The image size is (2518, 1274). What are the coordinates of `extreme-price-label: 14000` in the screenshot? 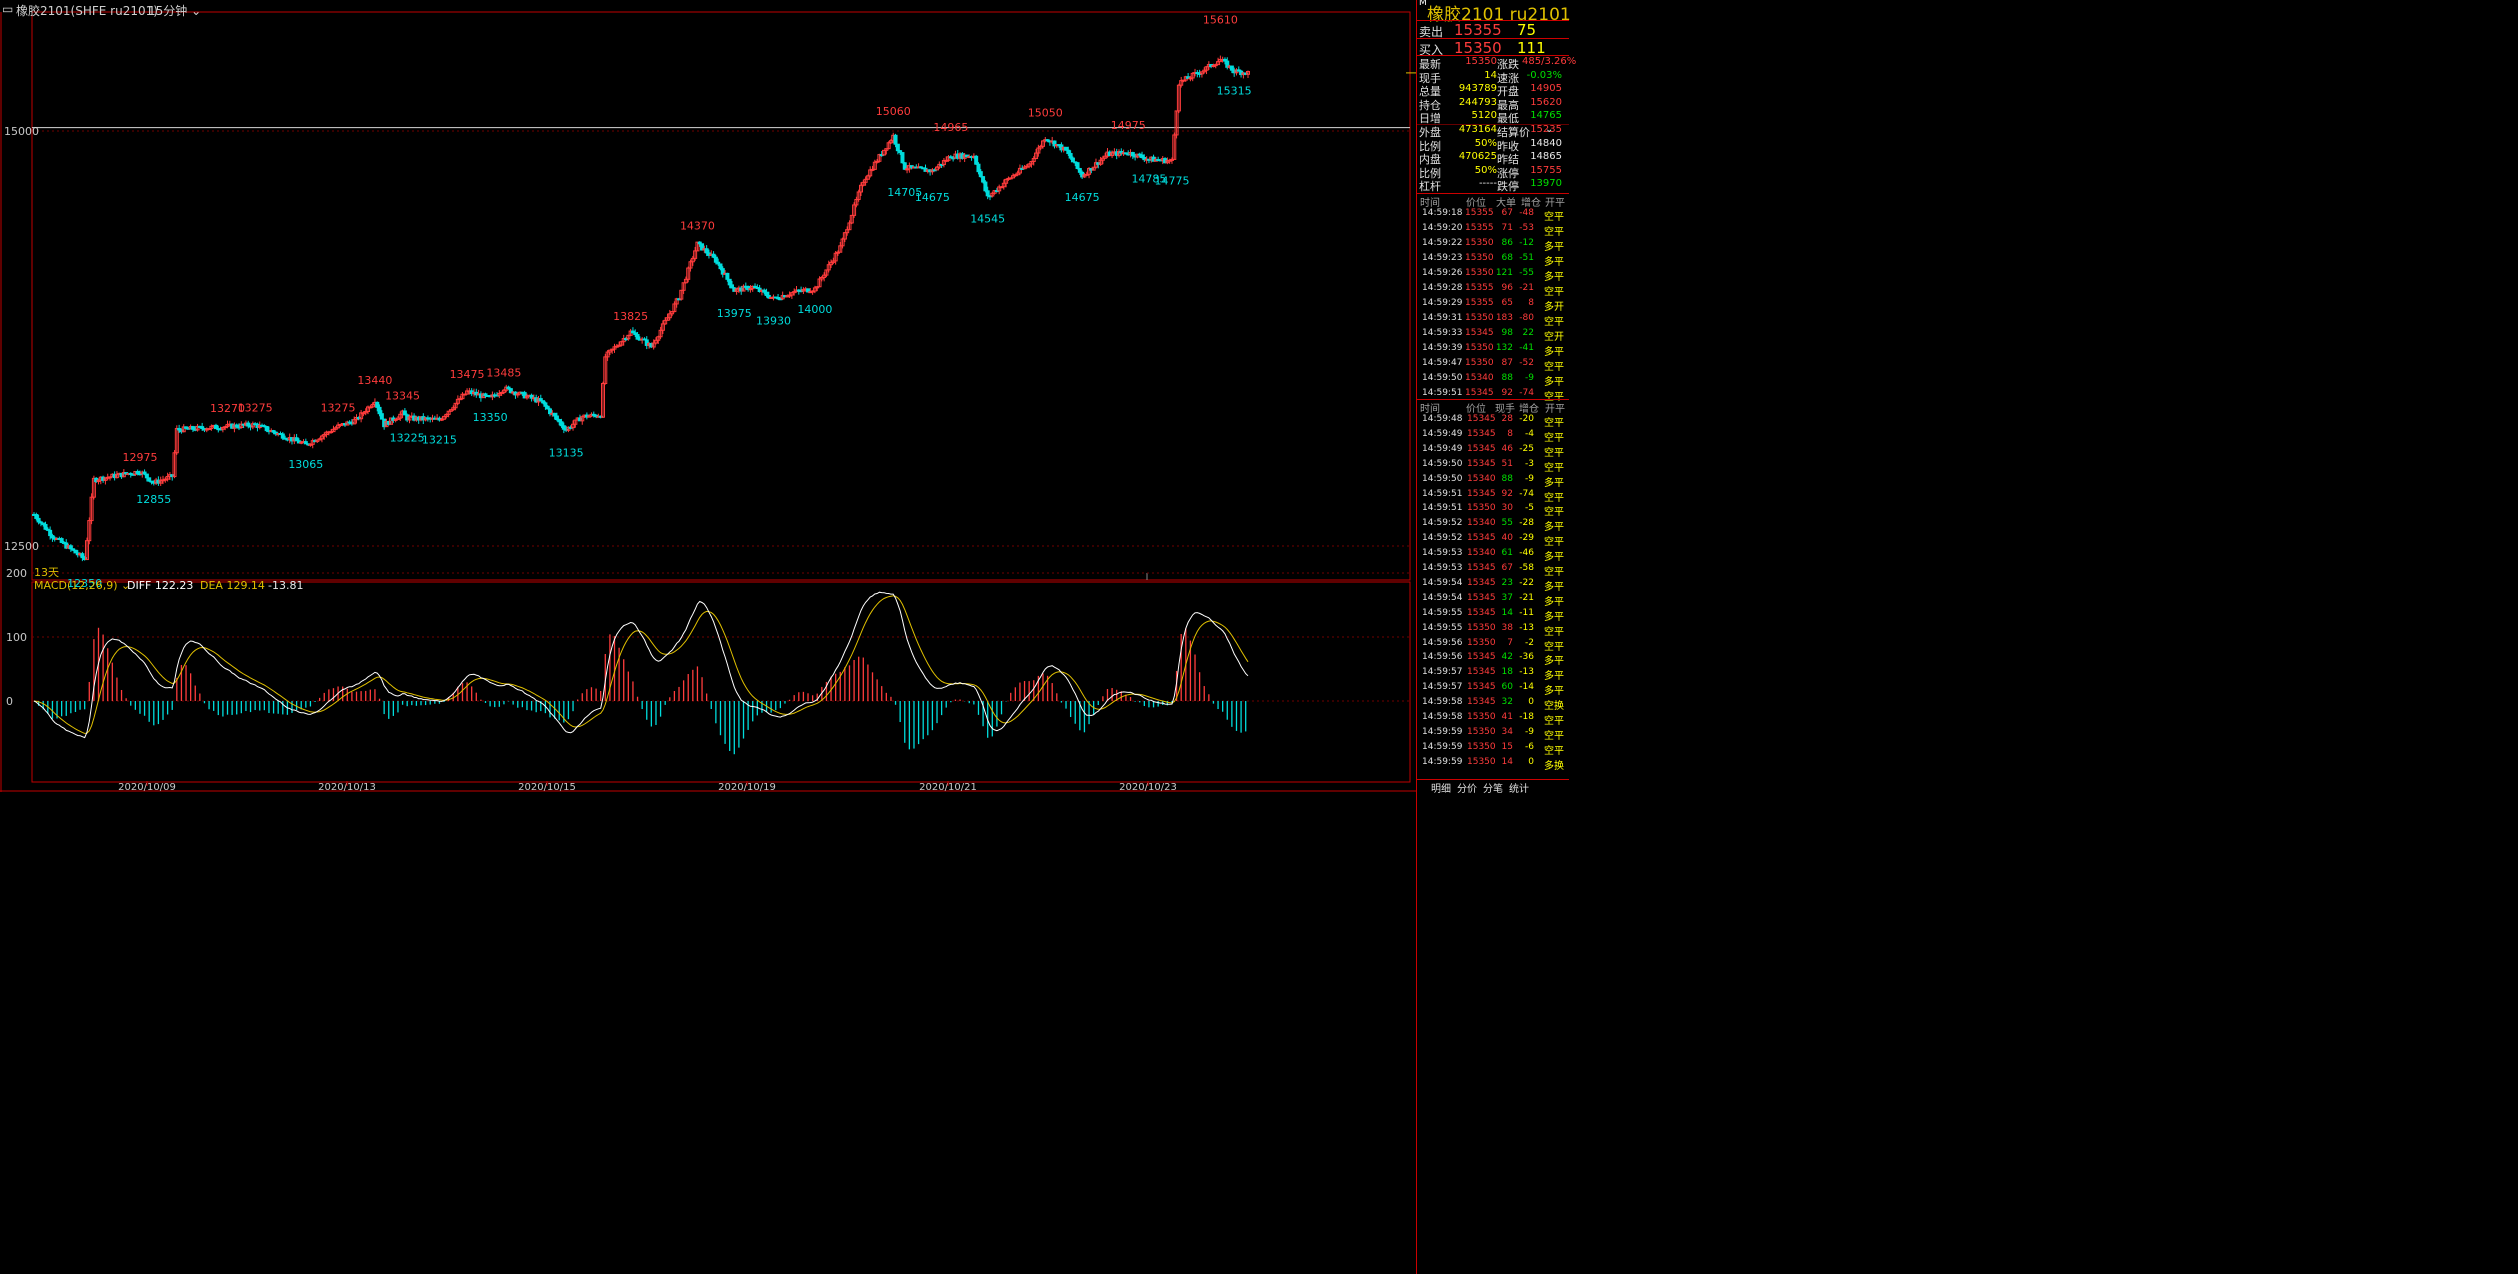 It's located at (814, 309).